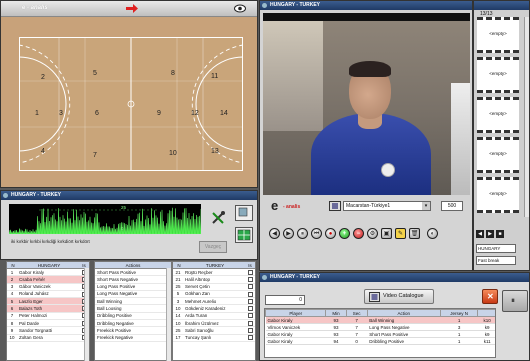 The width and height of the screenshot is (530, 361). What do you see at coordinates (490, 296) in the screenshot?
I see `close-button: ✕` at bounding box center [490, 296].